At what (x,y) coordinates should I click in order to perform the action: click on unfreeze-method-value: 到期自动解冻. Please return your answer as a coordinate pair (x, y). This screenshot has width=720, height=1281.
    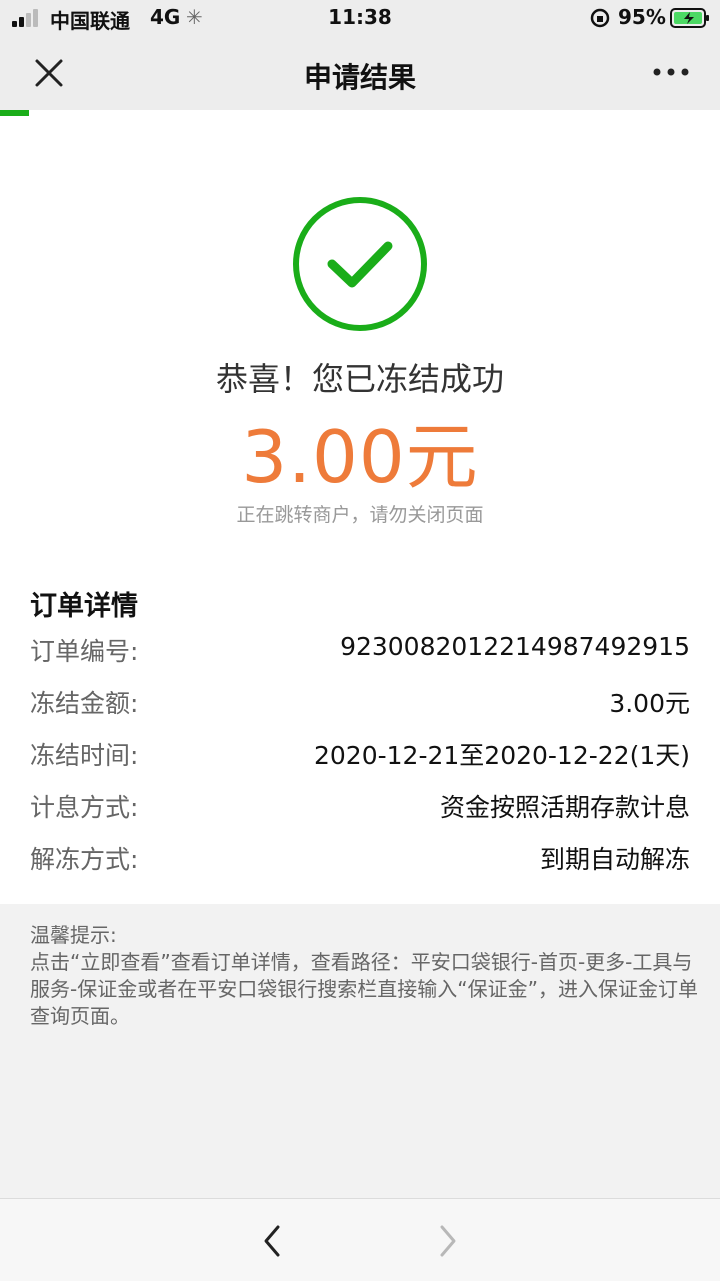
    Looking at the image, I should click on (614, 859).